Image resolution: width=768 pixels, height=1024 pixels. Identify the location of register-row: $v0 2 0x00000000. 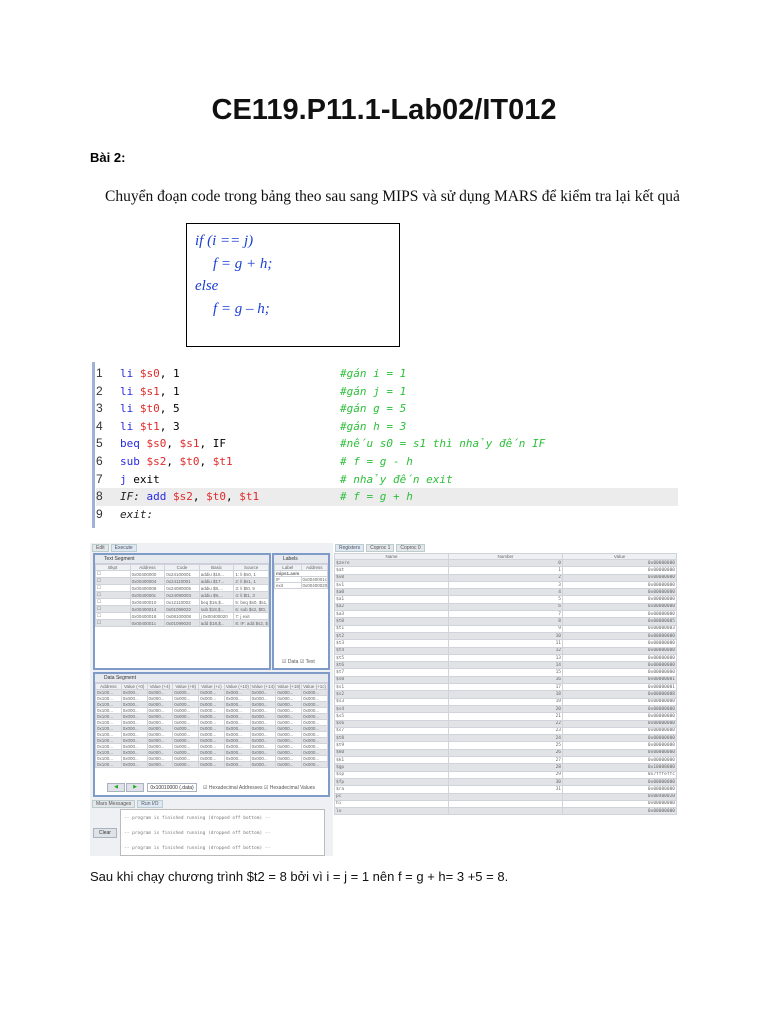
(505, 577).